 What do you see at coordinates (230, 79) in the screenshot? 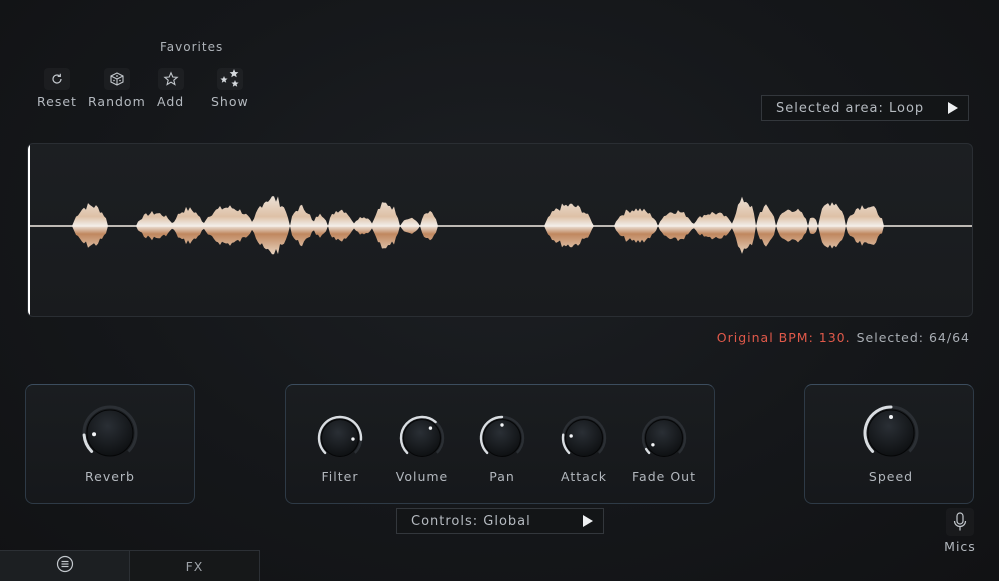
I see `stars-icon` at bounding box center [230, 79].